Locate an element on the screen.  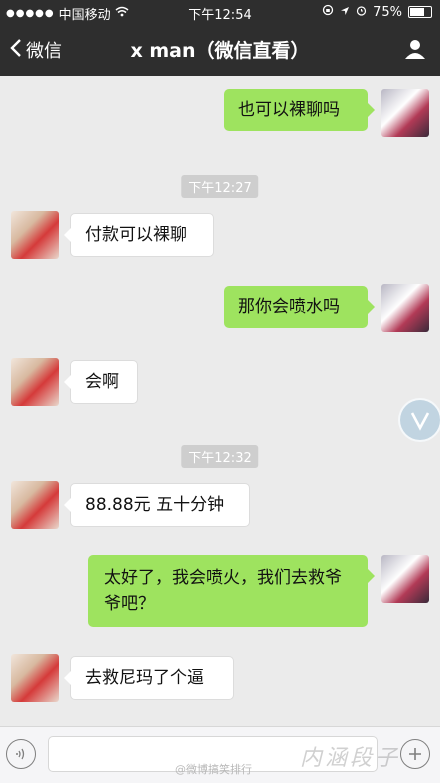
message-bubble-contact: 付款可以裸聊 is located at coordinates (139, 235).